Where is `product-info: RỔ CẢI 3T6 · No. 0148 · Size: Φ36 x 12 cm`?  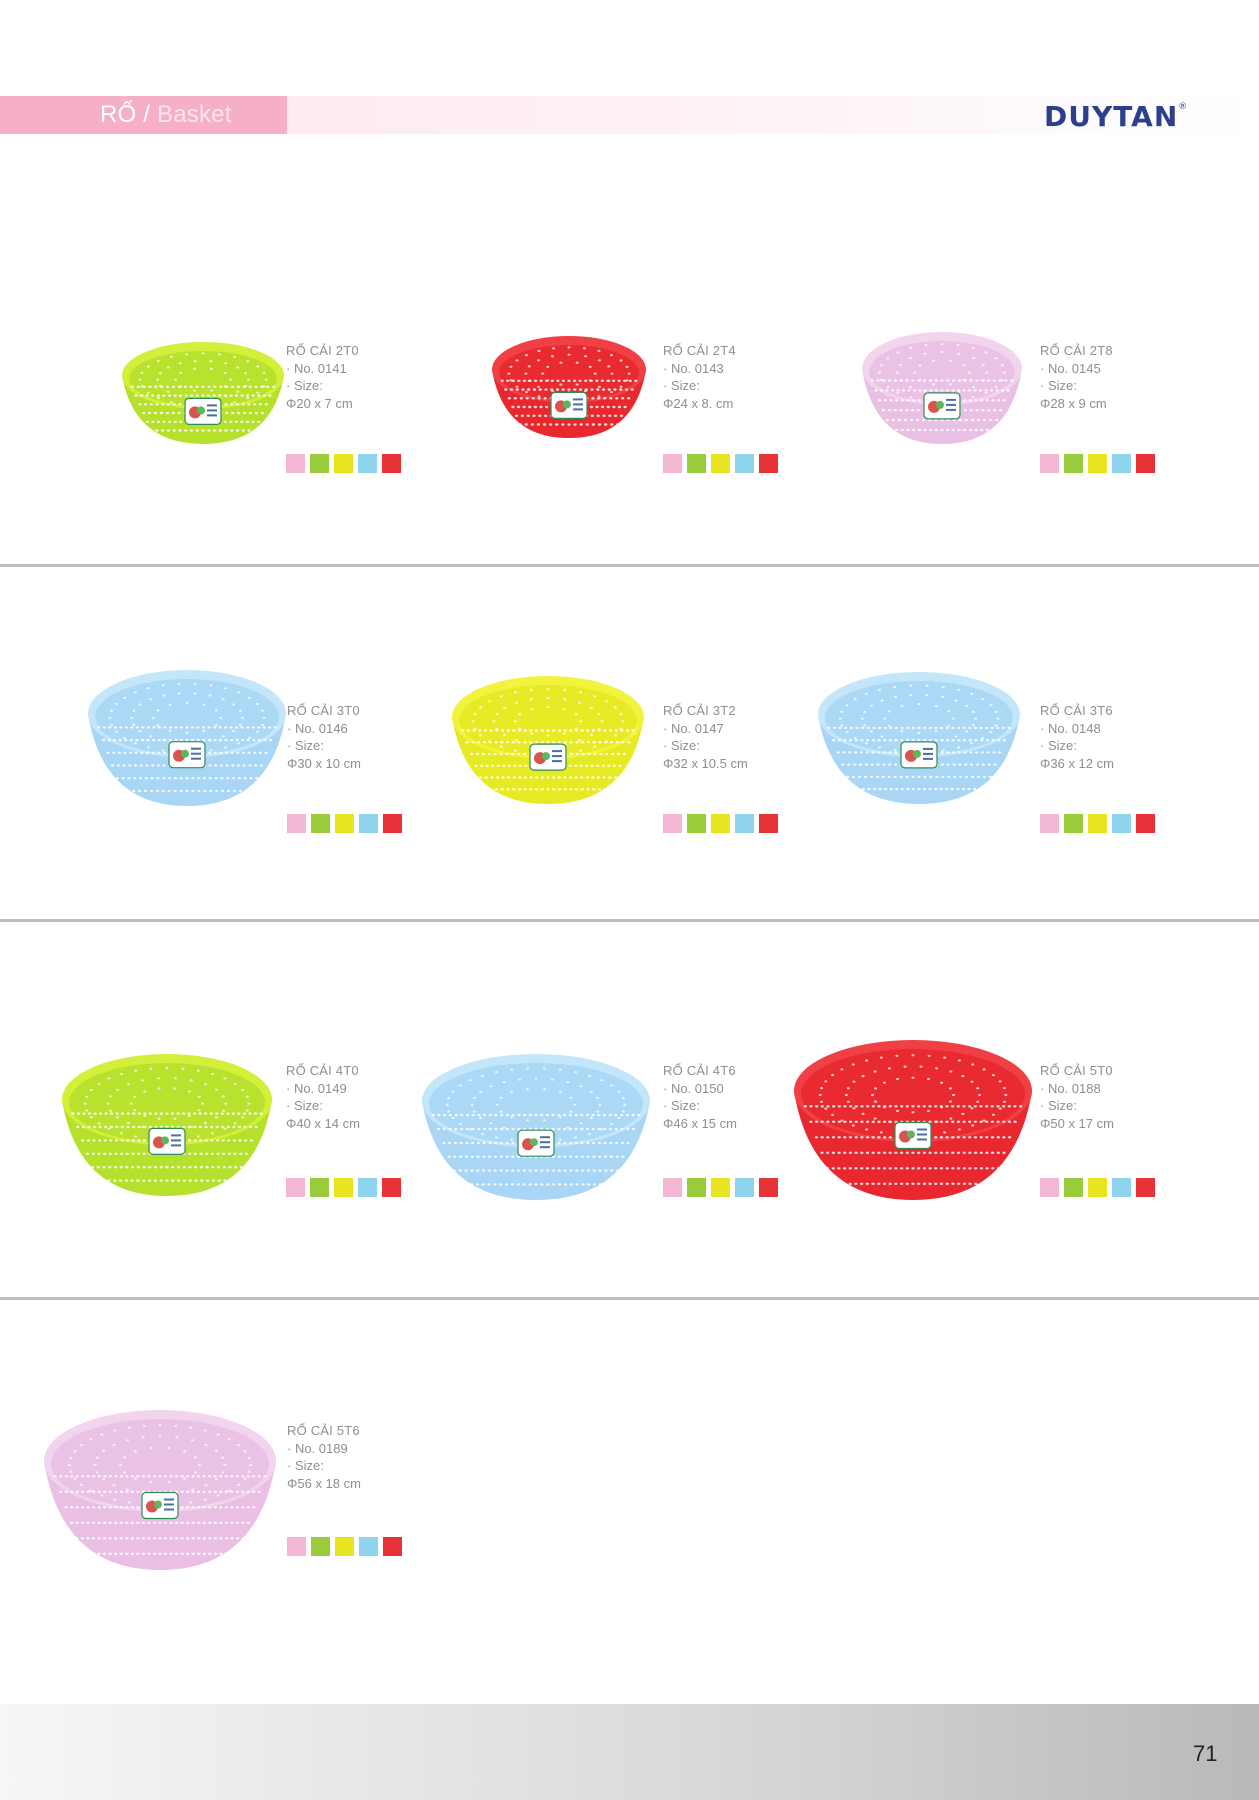
product-info: RỔ CẢI 3T6 · No. 0148 · Size: Φ36 x 12 cm is located at coordinates (1077, 737).